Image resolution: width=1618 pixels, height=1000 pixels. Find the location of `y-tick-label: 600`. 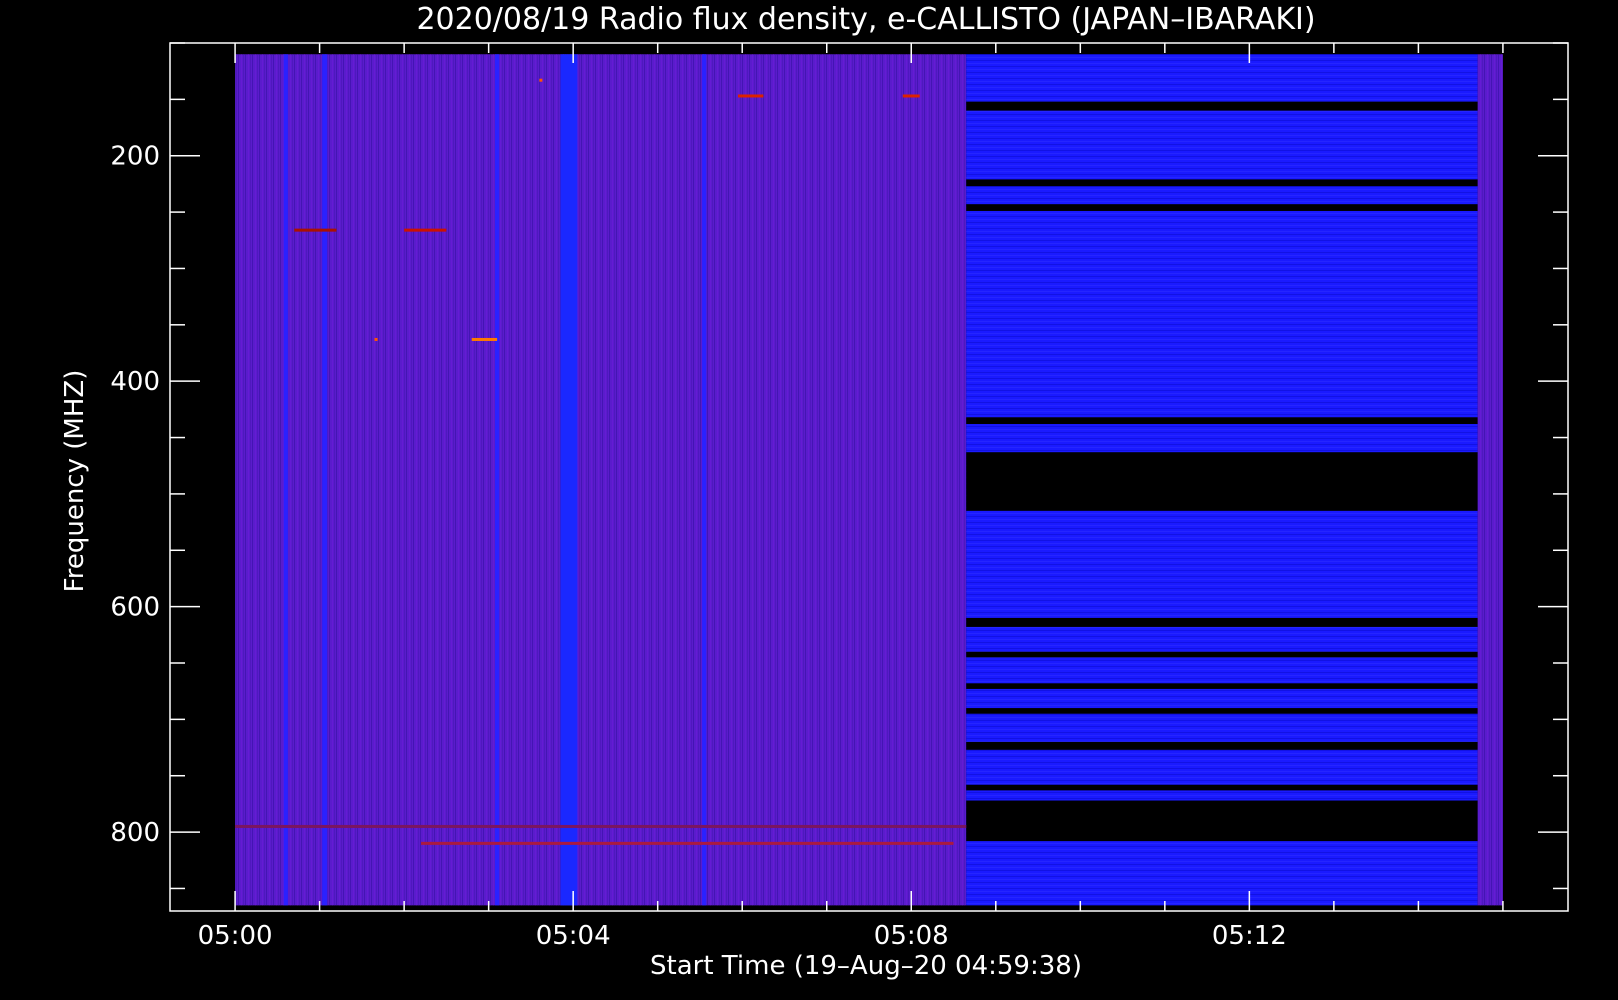

y-tick-label: 600 is located at coordinates (135, 608).